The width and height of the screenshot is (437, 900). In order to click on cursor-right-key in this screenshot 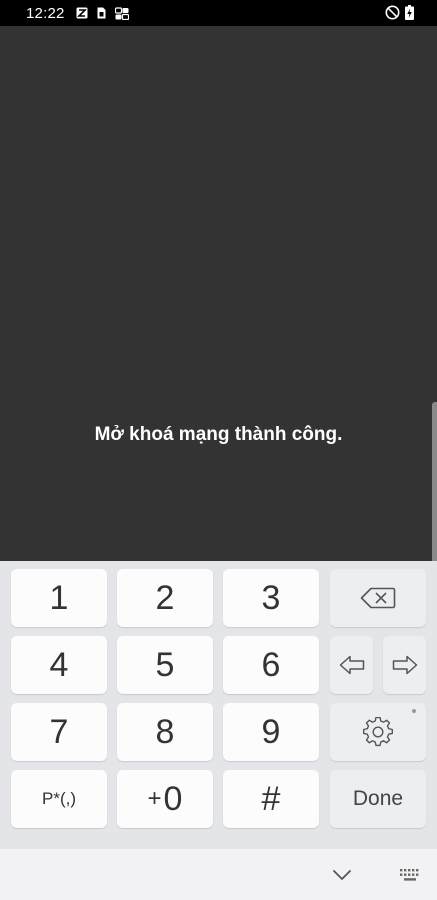, I will do `click(404, 665)`.